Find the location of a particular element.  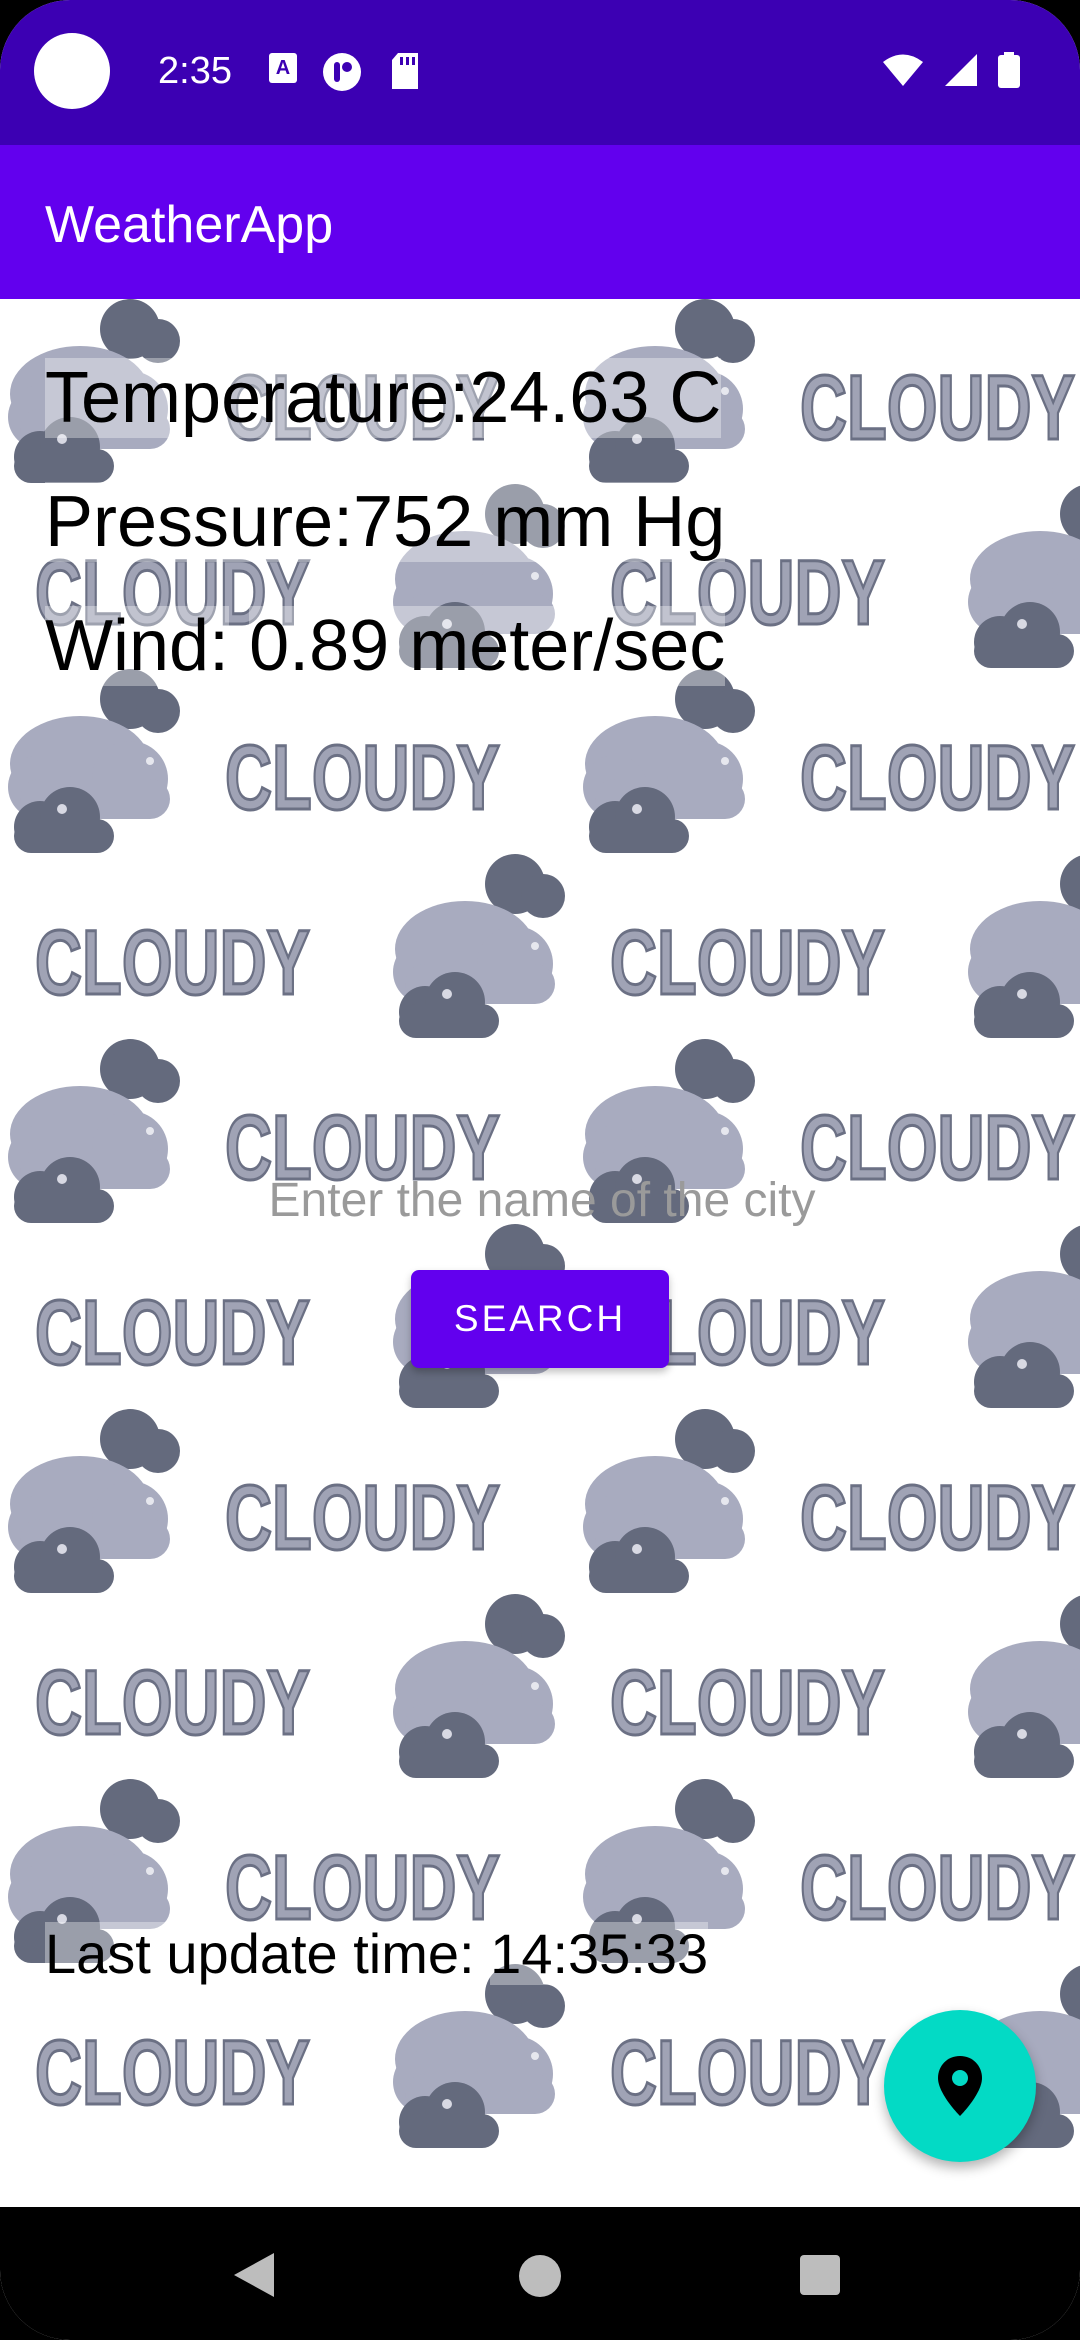

location-pin-icon is located at coordinates (960, 2086).